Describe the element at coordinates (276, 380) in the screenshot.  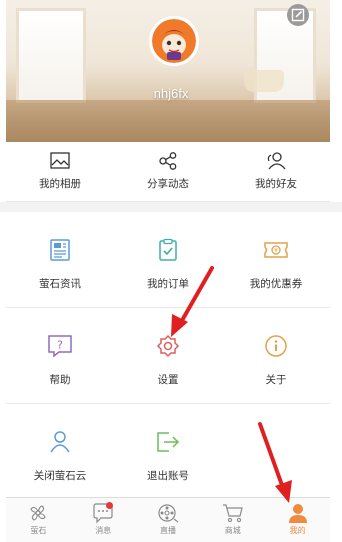
I see `menu-item-label: 关于` at that location.